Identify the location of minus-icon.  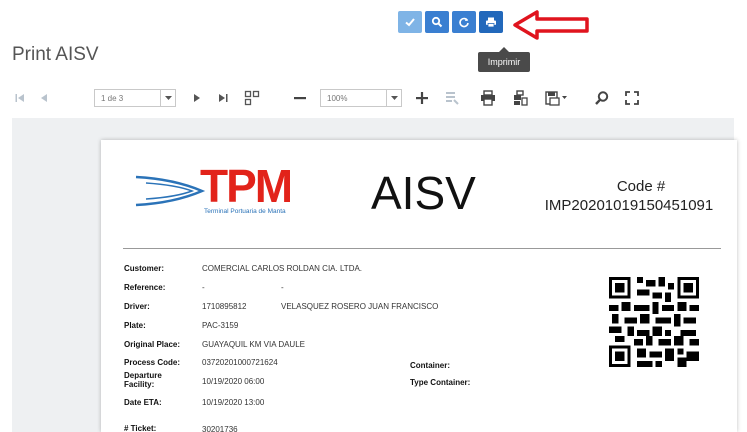
(300, 98).